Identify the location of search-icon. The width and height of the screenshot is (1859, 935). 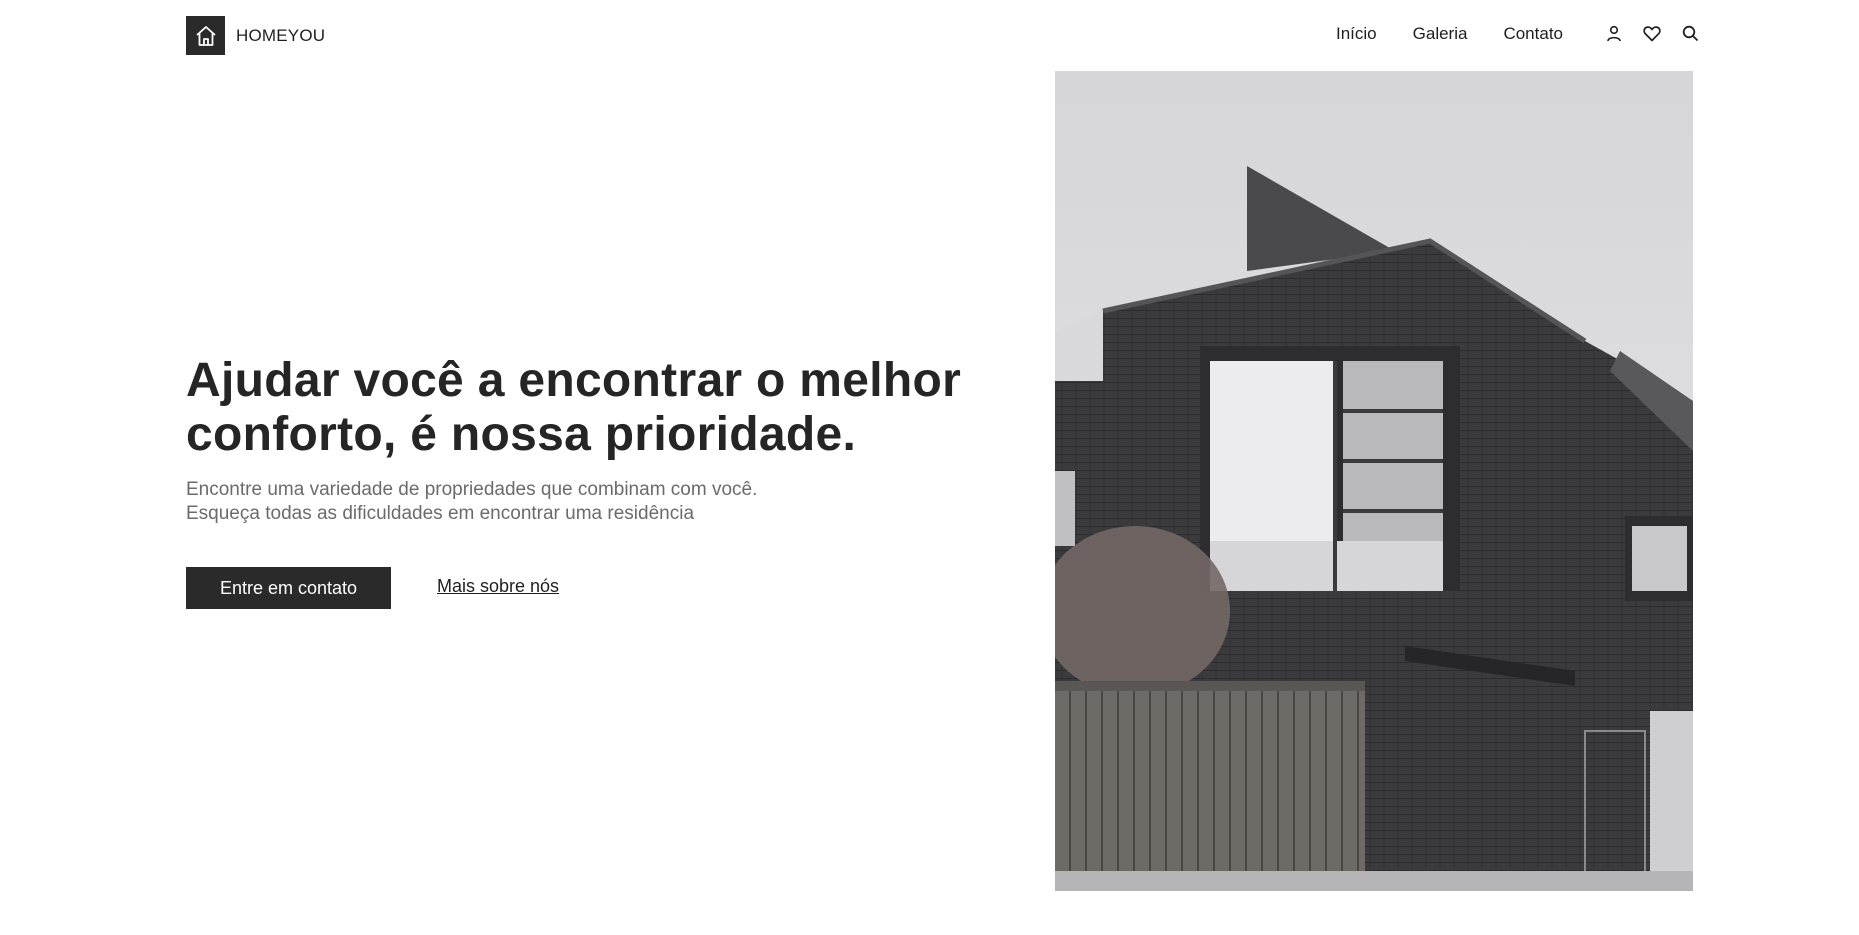
(1690, 33).